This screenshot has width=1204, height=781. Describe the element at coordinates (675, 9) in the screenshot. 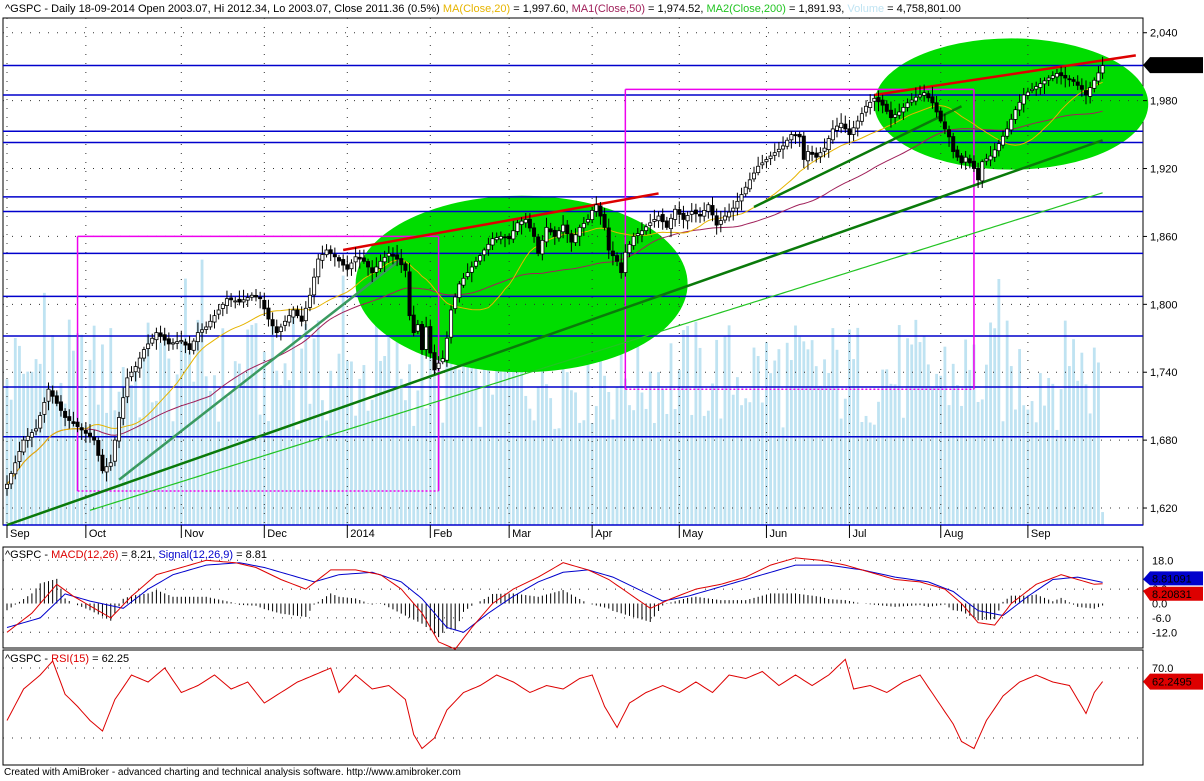

I see `header-ma50-value: = 1,974.52,` at that location.